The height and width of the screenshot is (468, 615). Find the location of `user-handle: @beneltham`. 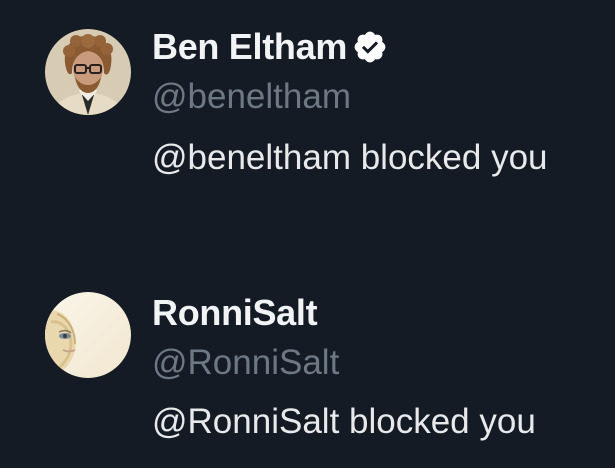

user-handle: @beneltham is located at coordinates (373, 97).